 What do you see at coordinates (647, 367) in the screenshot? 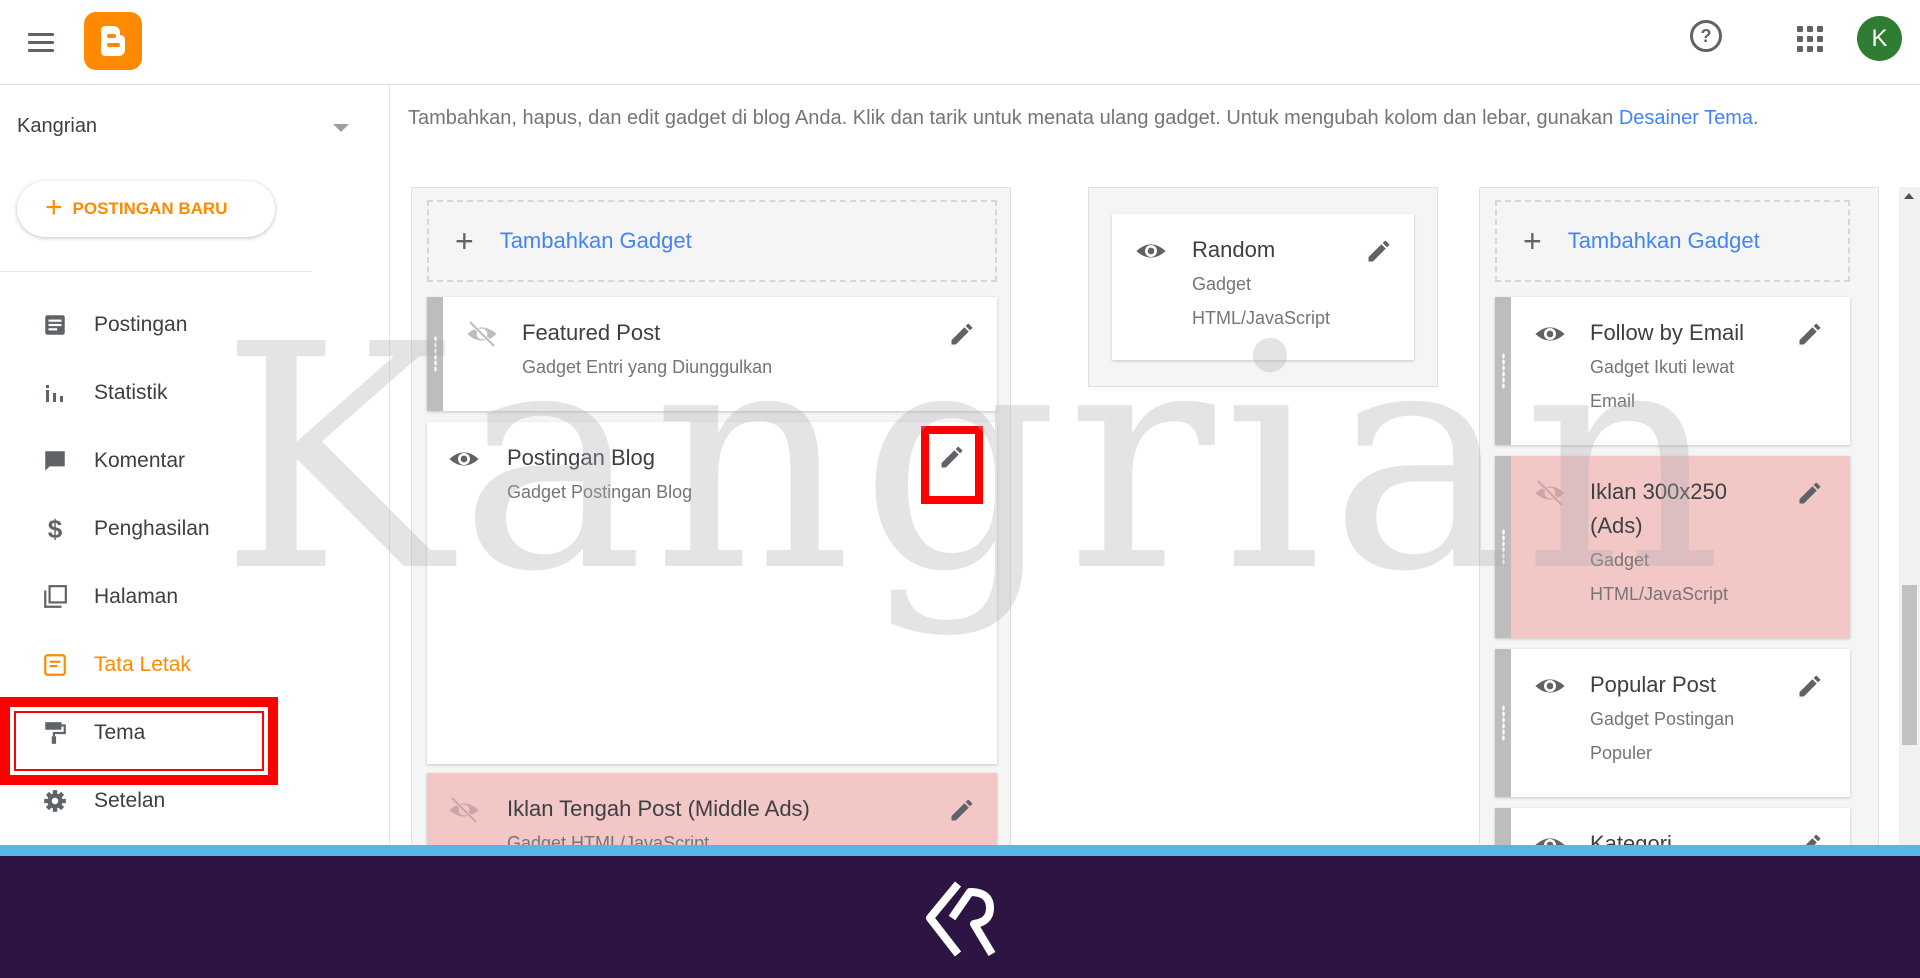
I see `gadget-subtitle: Gadget Entri yang Diunggulkan` at bounding box center [647, 367].